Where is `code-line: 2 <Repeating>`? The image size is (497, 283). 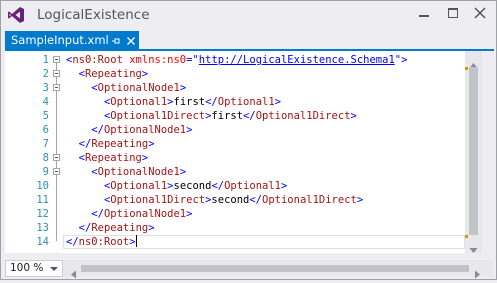 code-line: 2 <Repeating> is located at coordinates (235, 74).